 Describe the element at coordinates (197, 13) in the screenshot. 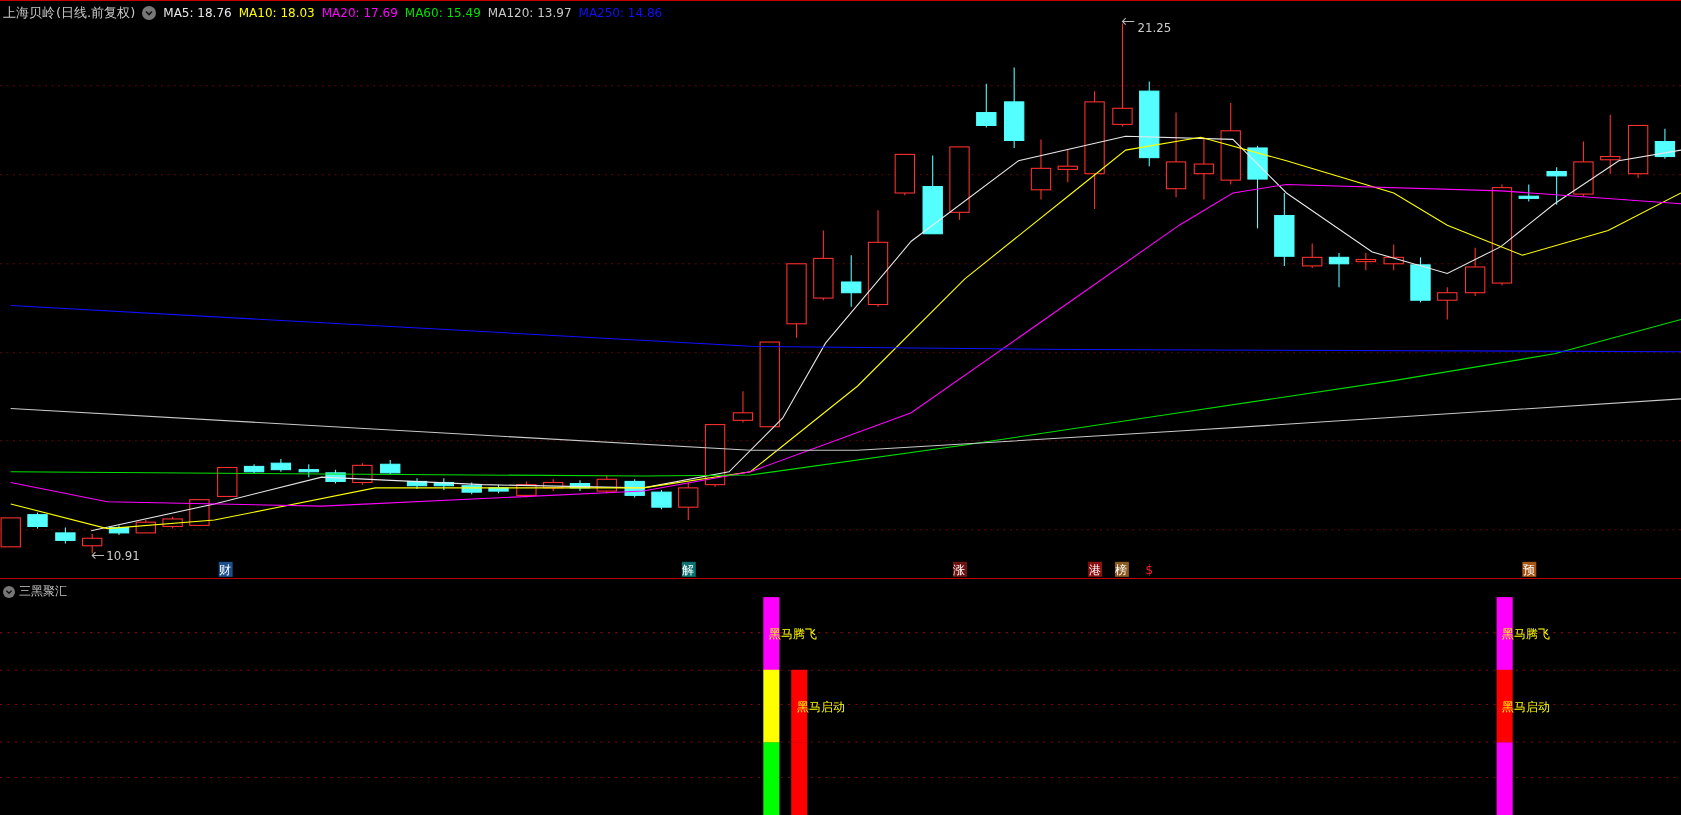

I see `moving-average-value: MA5: 18.76` at that location.